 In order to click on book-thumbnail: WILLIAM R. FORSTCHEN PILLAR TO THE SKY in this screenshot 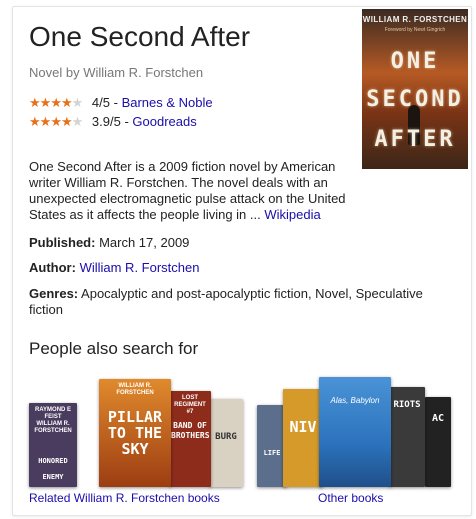, I will do `click(135, 433)`.